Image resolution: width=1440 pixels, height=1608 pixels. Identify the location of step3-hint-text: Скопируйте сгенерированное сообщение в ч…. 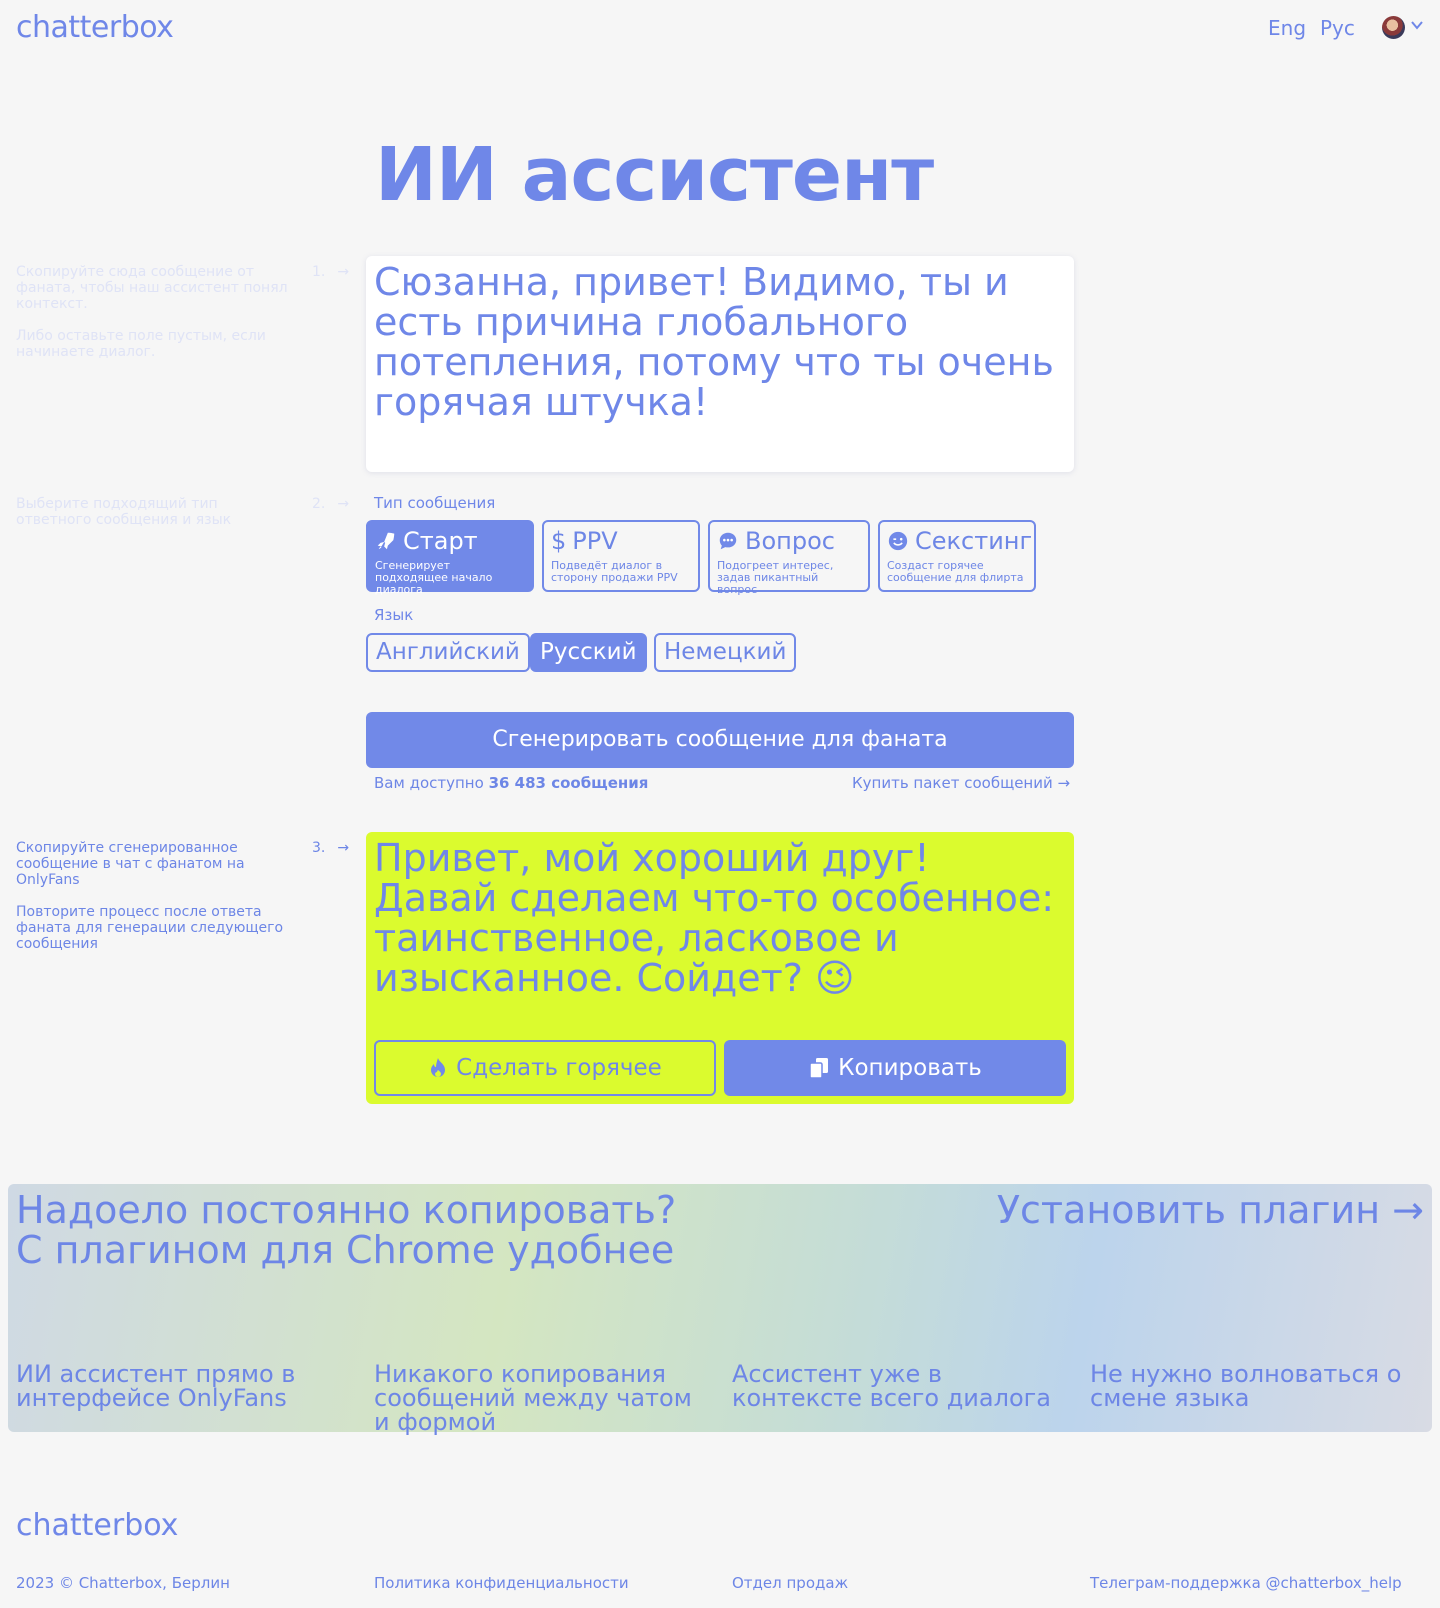
(130, 864).